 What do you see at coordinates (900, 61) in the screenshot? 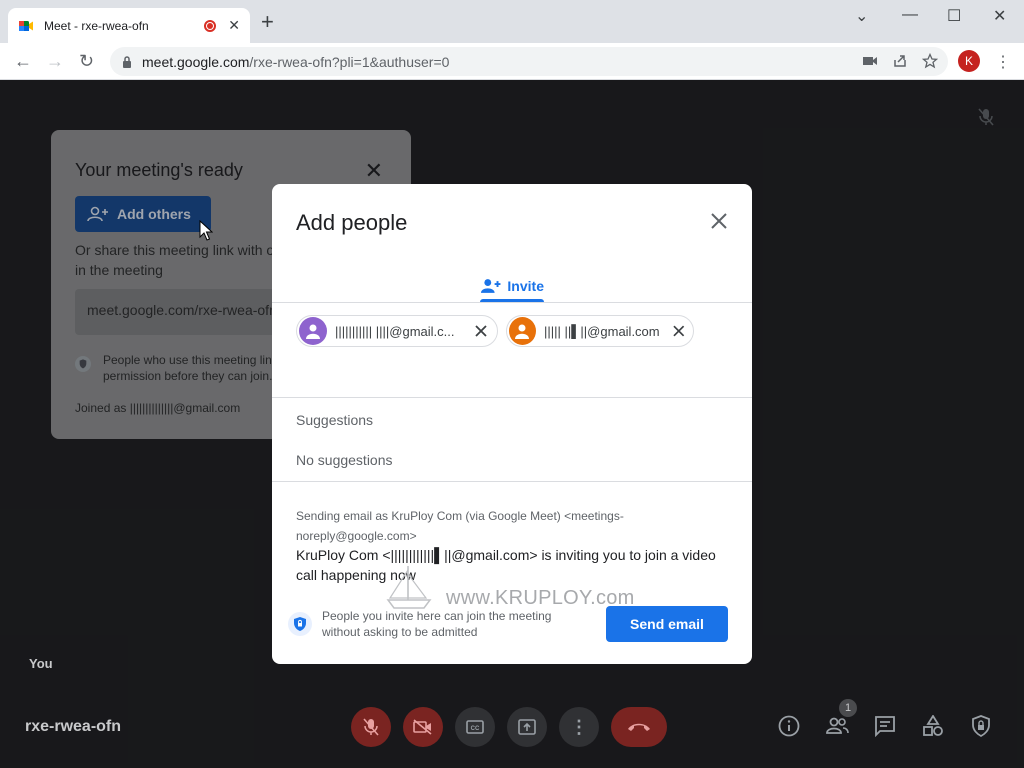
I see `share-icon` at bounding box center [900, 61].